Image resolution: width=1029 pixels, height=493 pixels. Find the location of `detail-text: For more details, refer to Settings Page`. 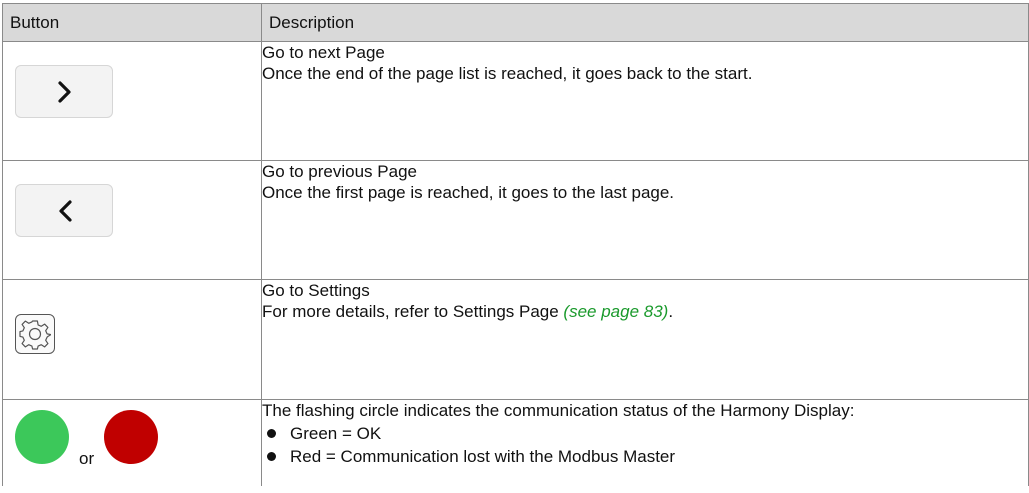

detail-text: For more details, refer to Settings Page is located at coordinates (413, 311).